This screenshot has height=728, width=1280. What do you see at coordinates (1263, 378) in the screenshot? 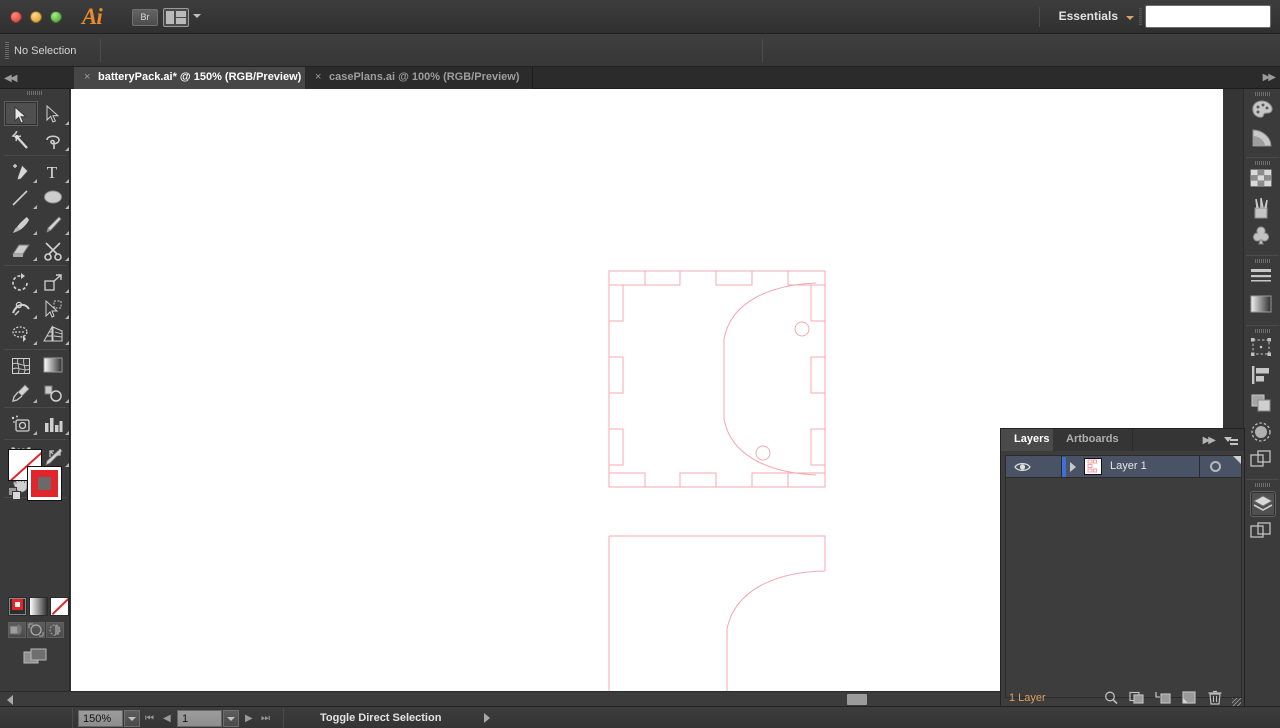
I see `align-panel-icon` at bounding box center [1263, 378].